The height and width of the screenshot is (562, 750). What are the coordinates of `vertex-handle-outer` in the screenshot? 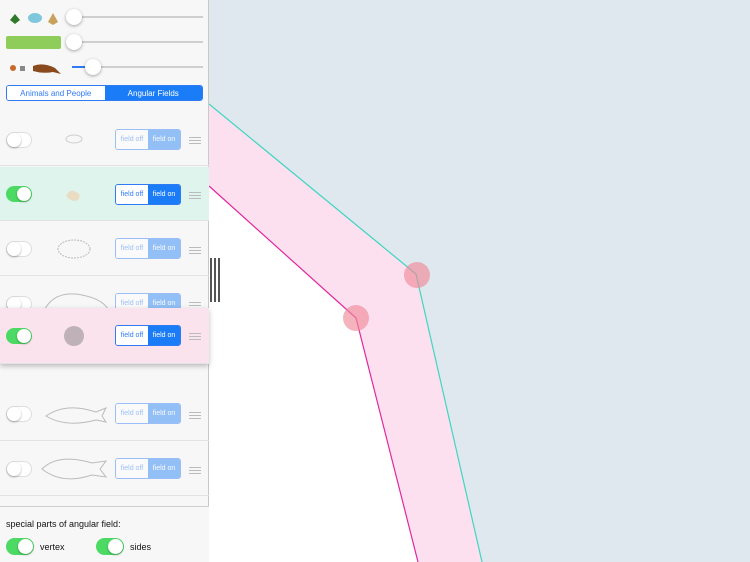 It's located at (417, 275).